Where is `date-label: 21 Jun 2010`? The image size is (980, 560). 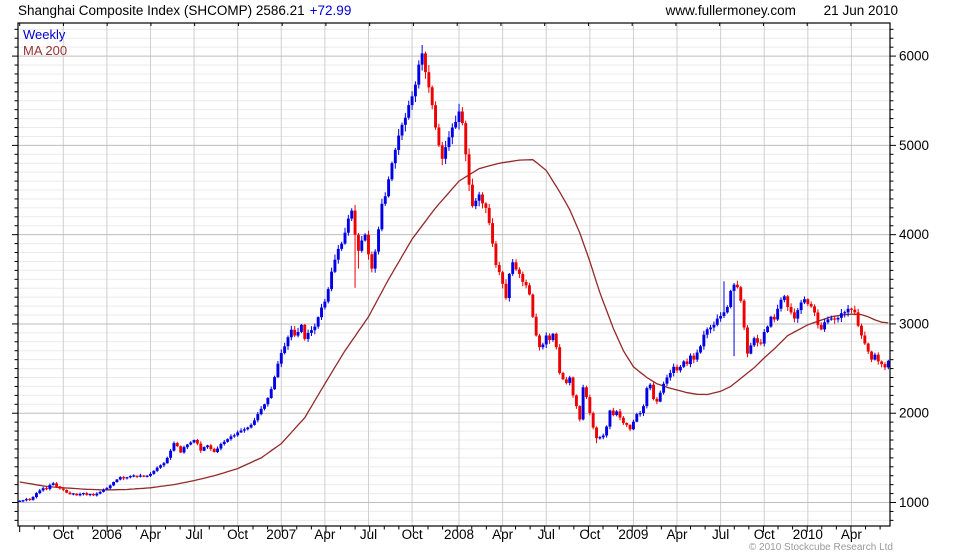 date-label: 21 Jun 2010 is located at coordinates (860, 10).